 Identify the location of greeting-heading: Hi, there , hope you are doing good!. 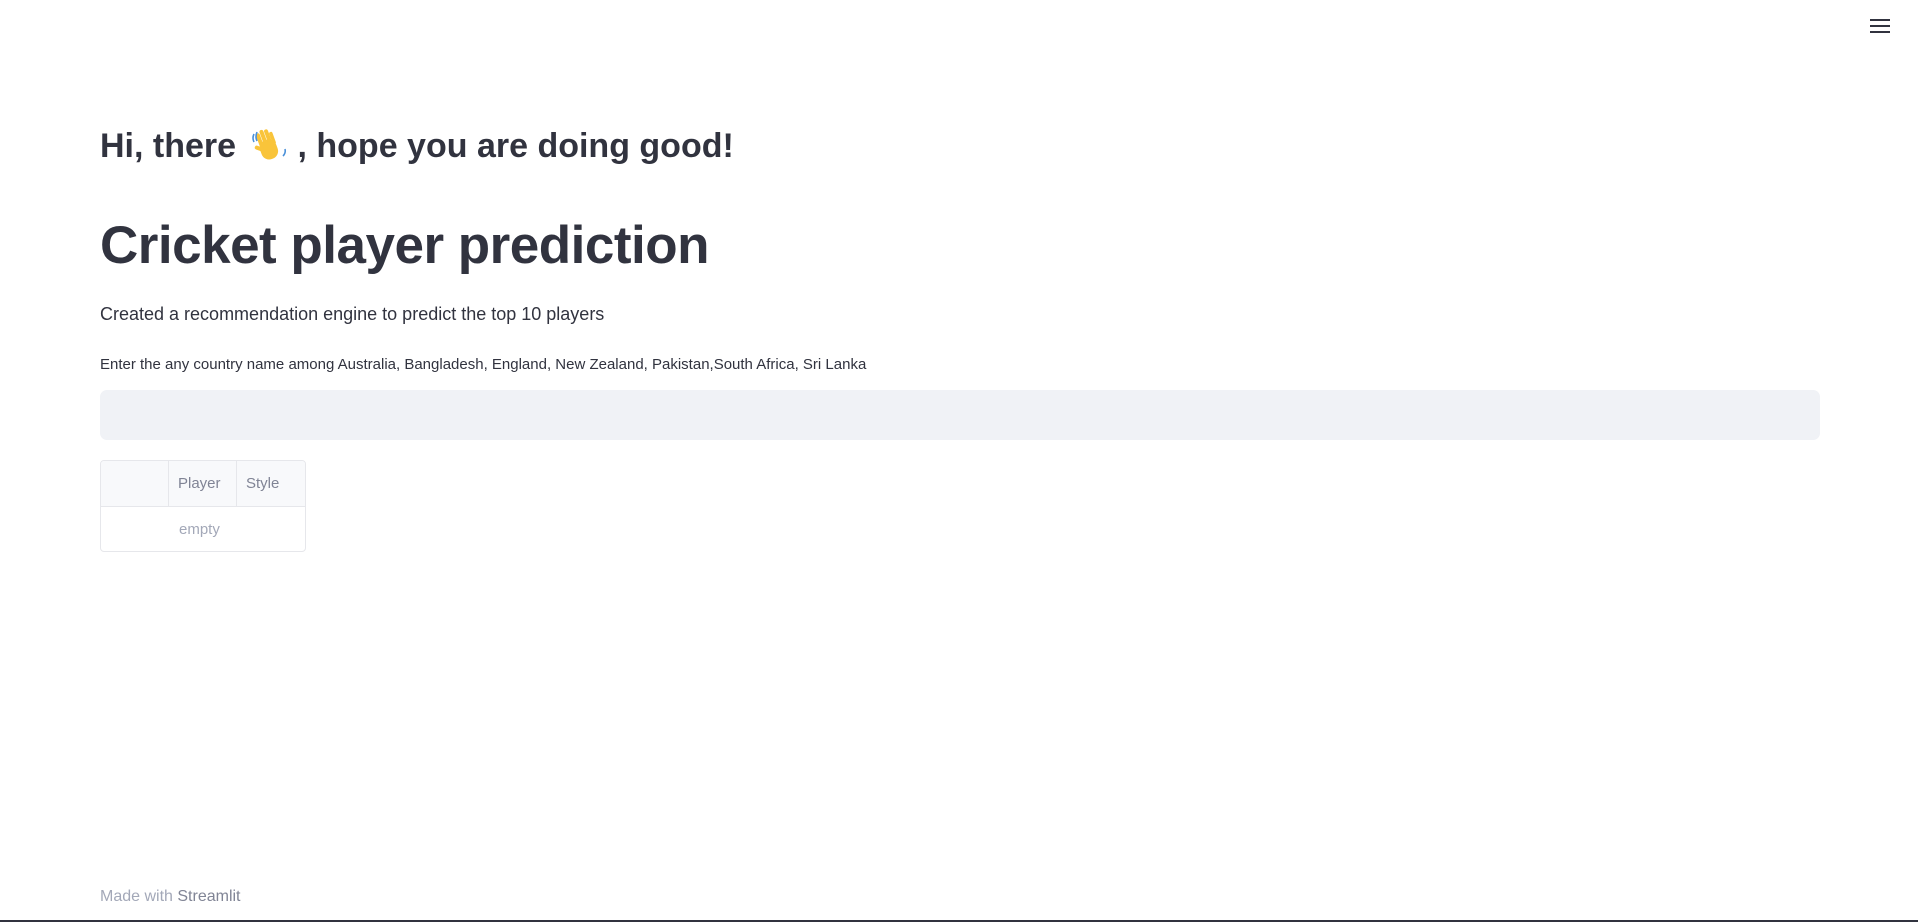
(417, 146).